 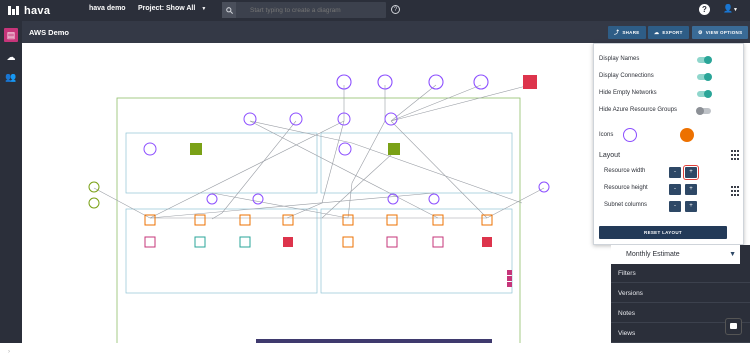 I want to click on aws-icon-style-option, so click(x=630, y=135).